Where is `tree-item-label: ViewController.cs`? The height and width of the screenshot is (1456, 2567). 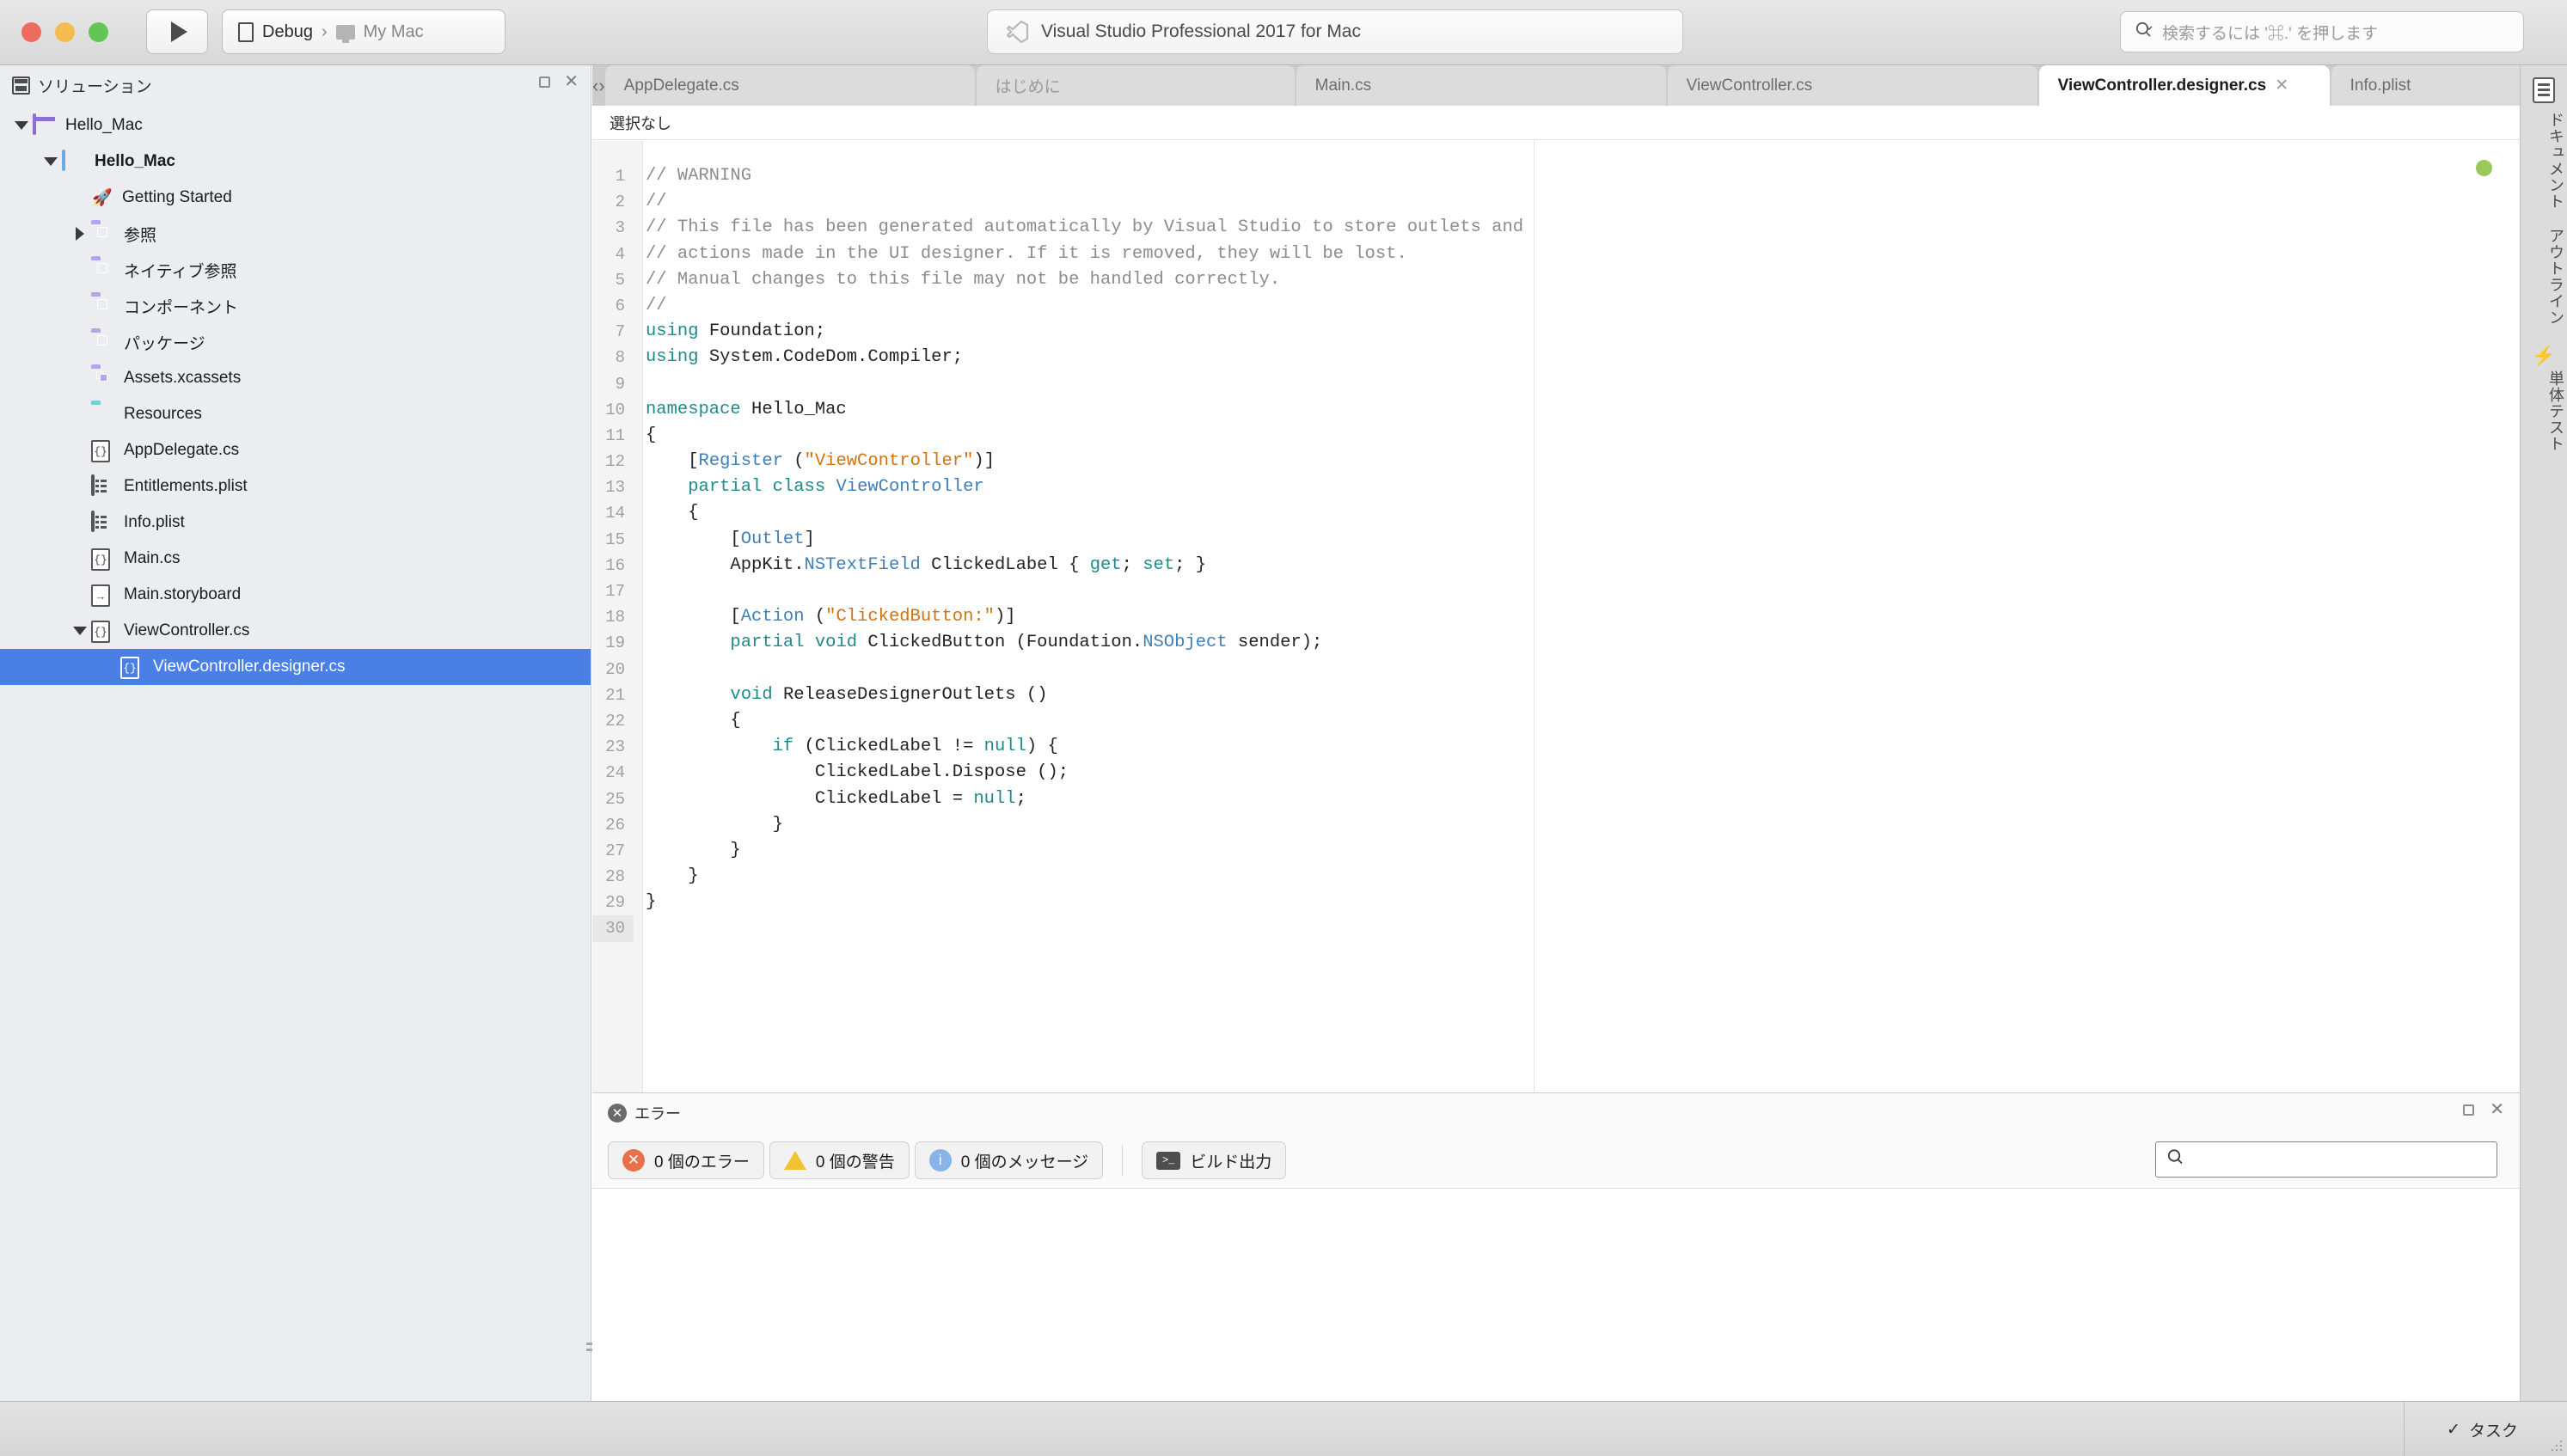
tree-item-label: ViewController.cs is located at coordinates (187, 630).